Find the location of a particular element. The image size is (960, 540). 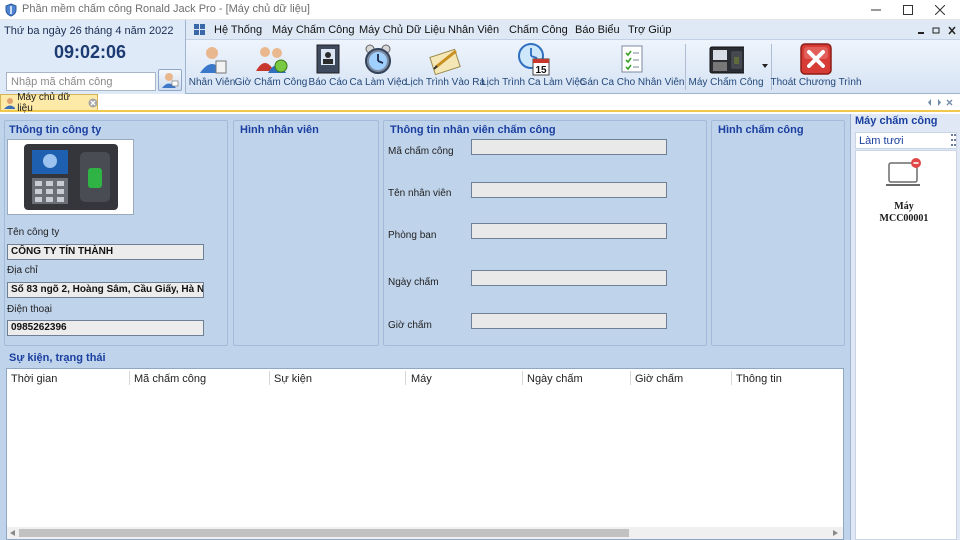

menu-may-chu-du-lieu: Máy Chủ Dữ Liệu is located at coordinates (402, 30).